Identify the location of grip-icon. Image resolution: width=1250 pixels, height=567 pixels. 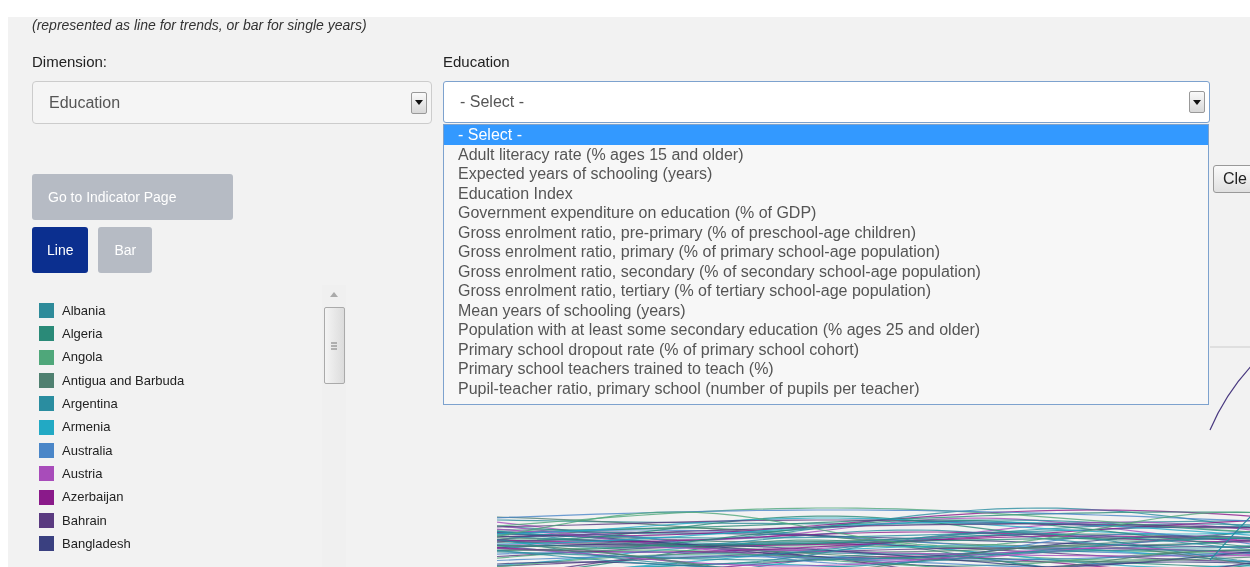
(334, 345).